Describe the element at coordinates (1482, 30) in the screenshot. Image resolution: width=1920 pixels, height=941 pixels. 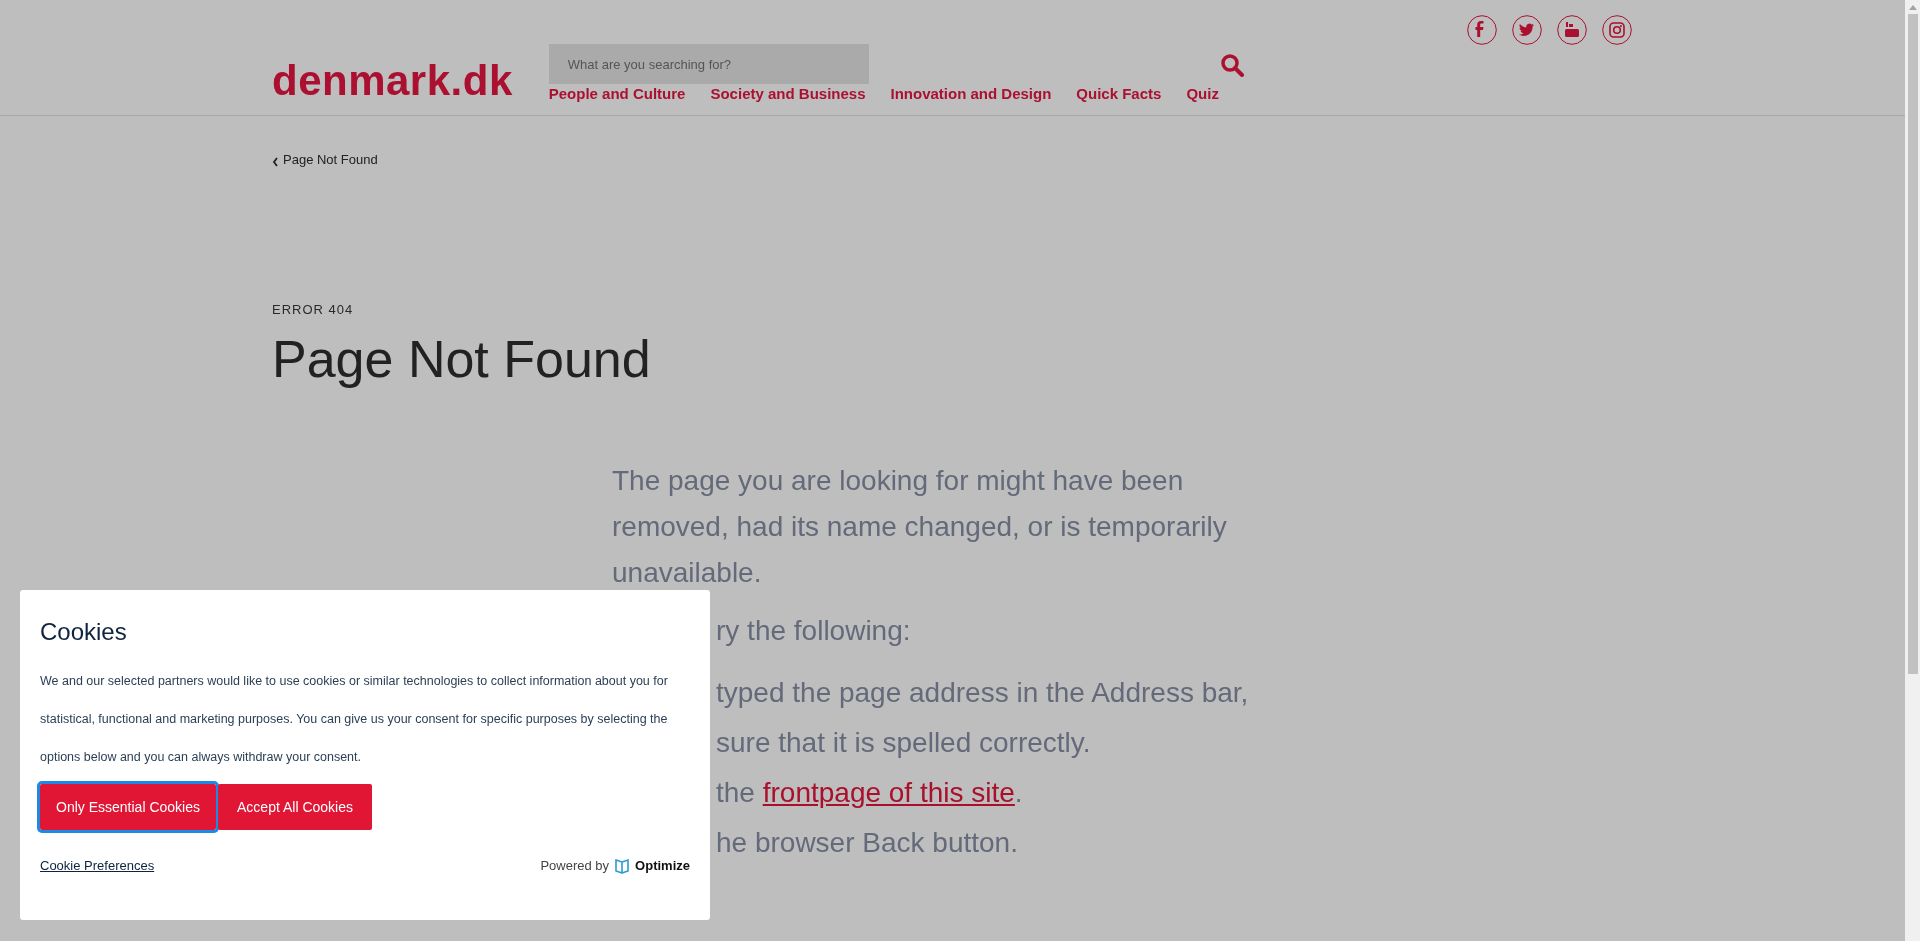
I see `facebook-icon` at that location.